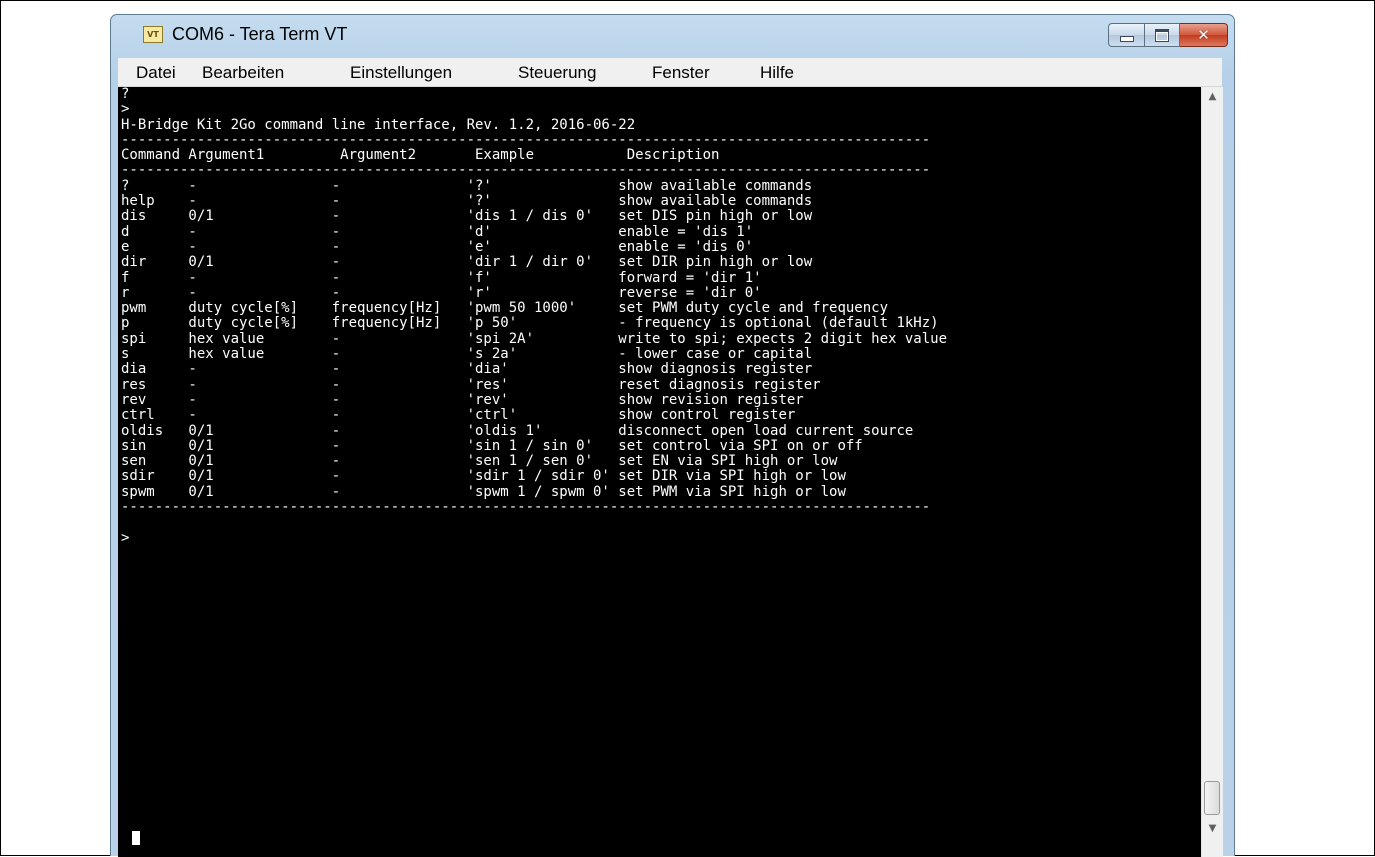 The height and width of the screenshot is (857, 1375). What do you see at coordinates (401, 73) in the screenshot?
I see `menu-einstellungen: Einstellungen` at bounding box center [401, 73].